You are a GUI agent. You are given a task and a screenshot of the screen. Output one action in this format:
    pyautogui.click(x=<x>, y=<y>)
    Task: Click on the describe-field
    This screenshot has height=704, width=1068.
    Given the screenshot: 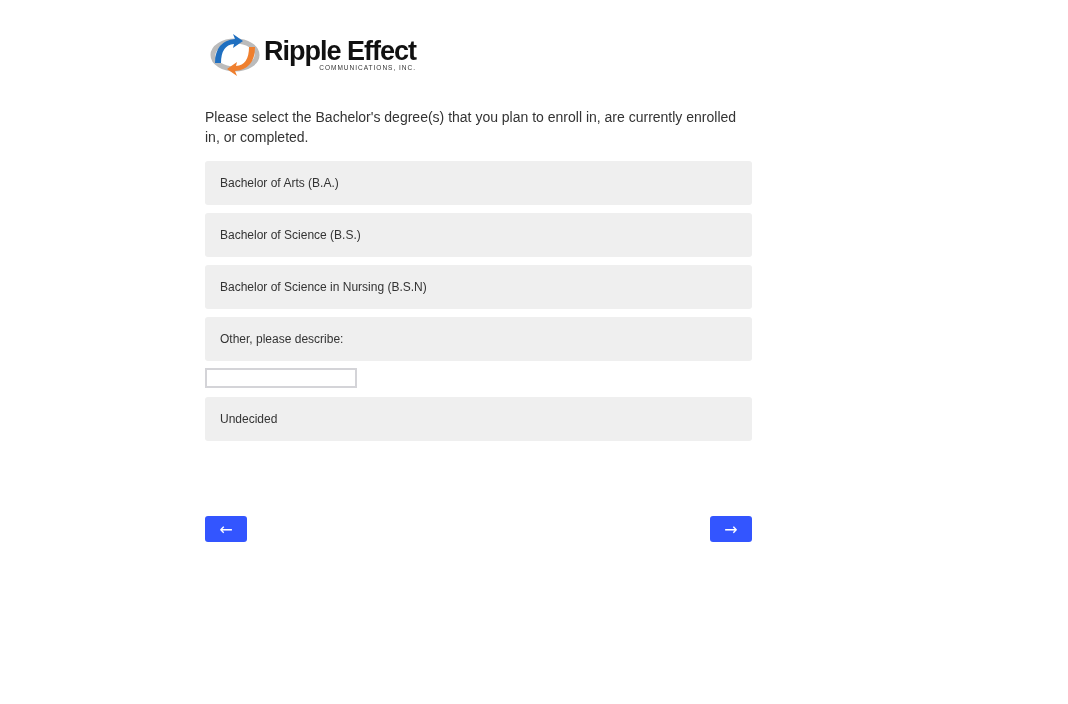 What is the action you would take?
    pyautogui.click(x=281, y=378)
    